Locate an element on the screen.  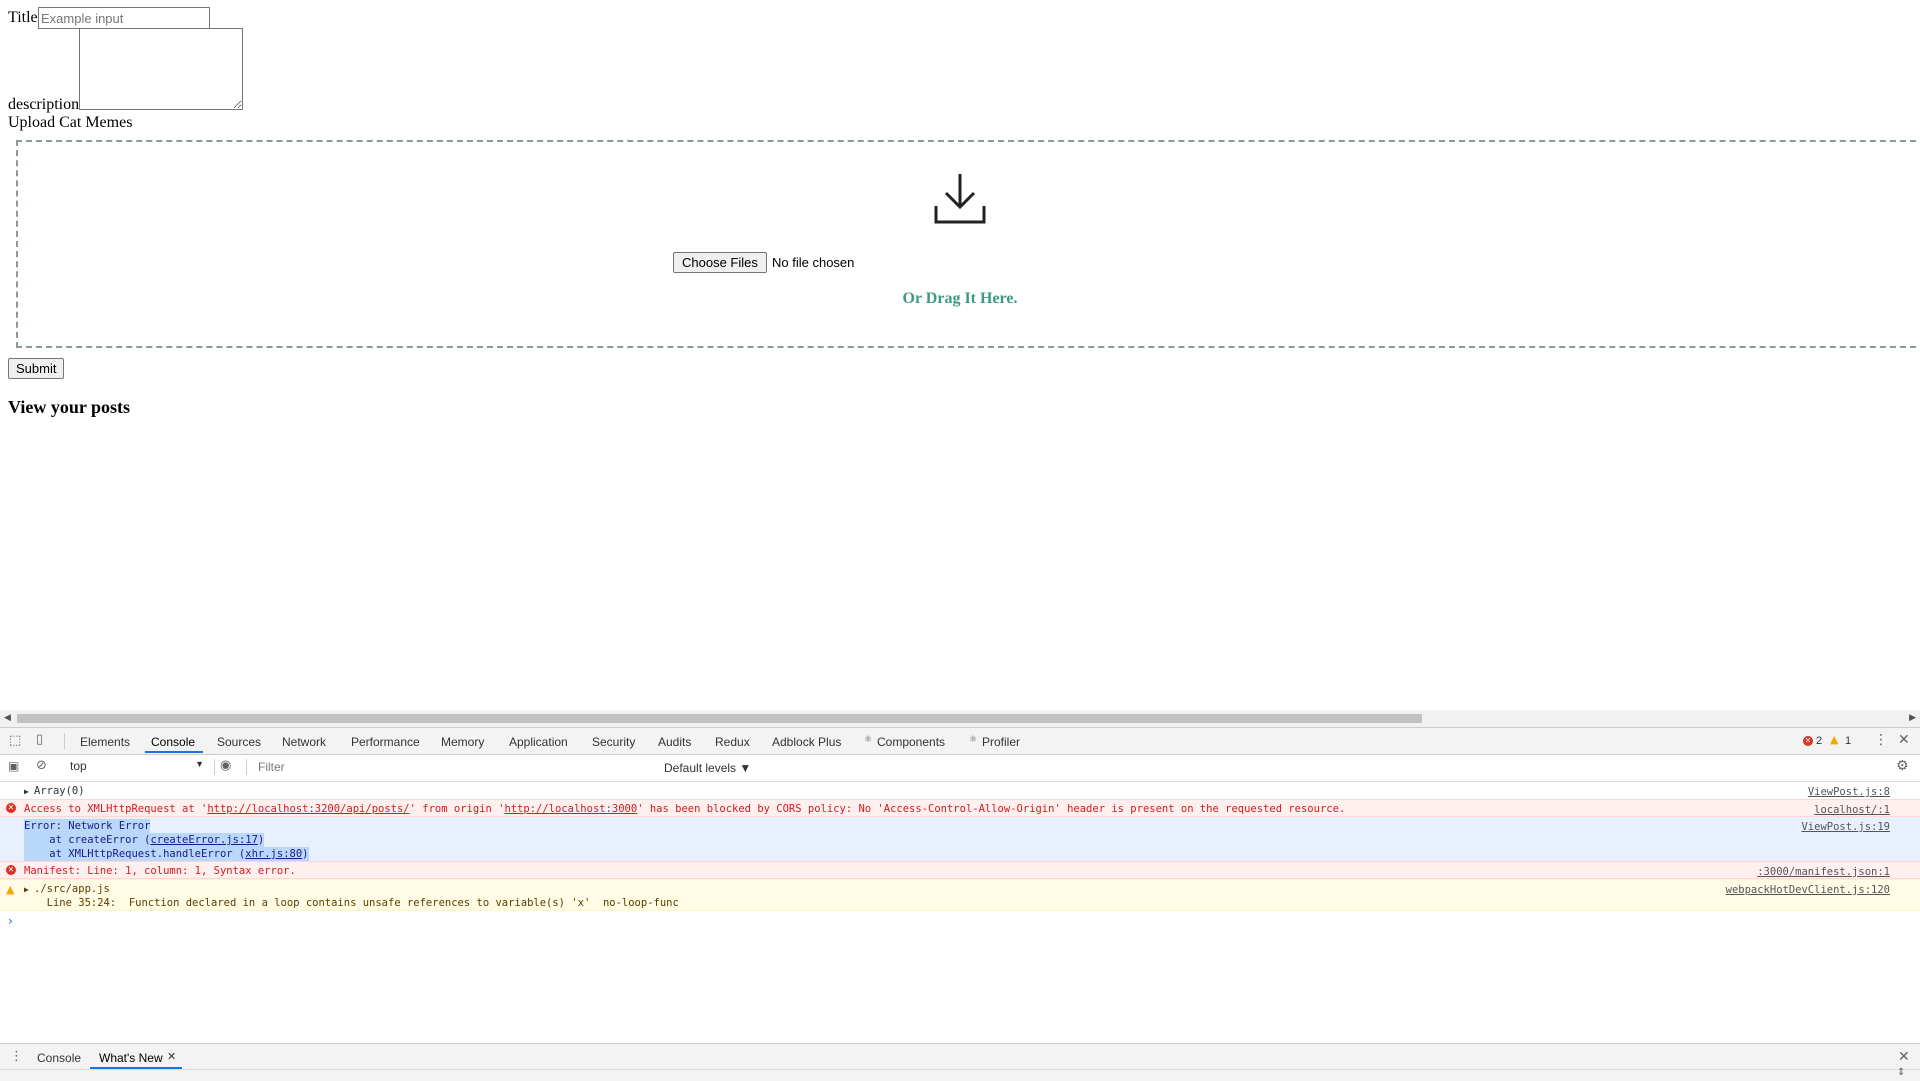
choose-files-button: Choose Files is located at coordinates (720, 262).